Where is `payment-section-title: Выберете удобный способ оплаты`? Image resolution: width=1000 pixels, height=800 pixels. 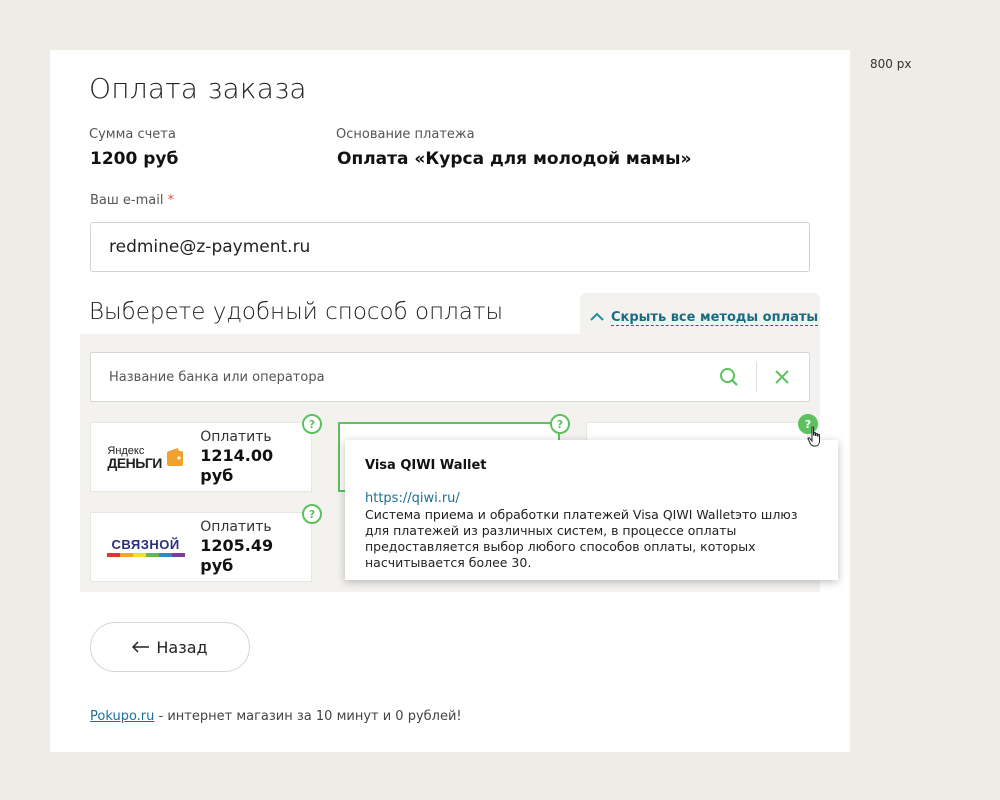
payment-section-title: Выберете удобный способ оплаты is located at coordinates (296, 312).